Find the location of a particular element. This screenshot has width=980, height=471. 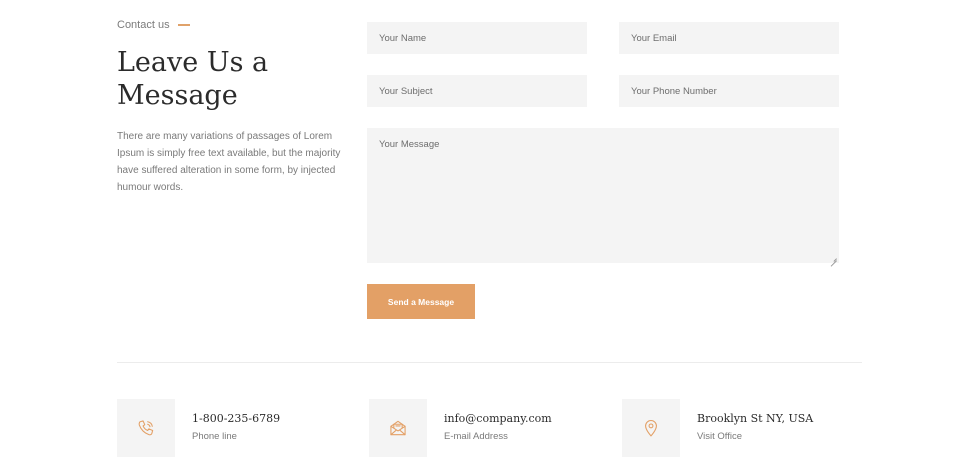

resize-handle-icon is located at coordinates (834, 258).